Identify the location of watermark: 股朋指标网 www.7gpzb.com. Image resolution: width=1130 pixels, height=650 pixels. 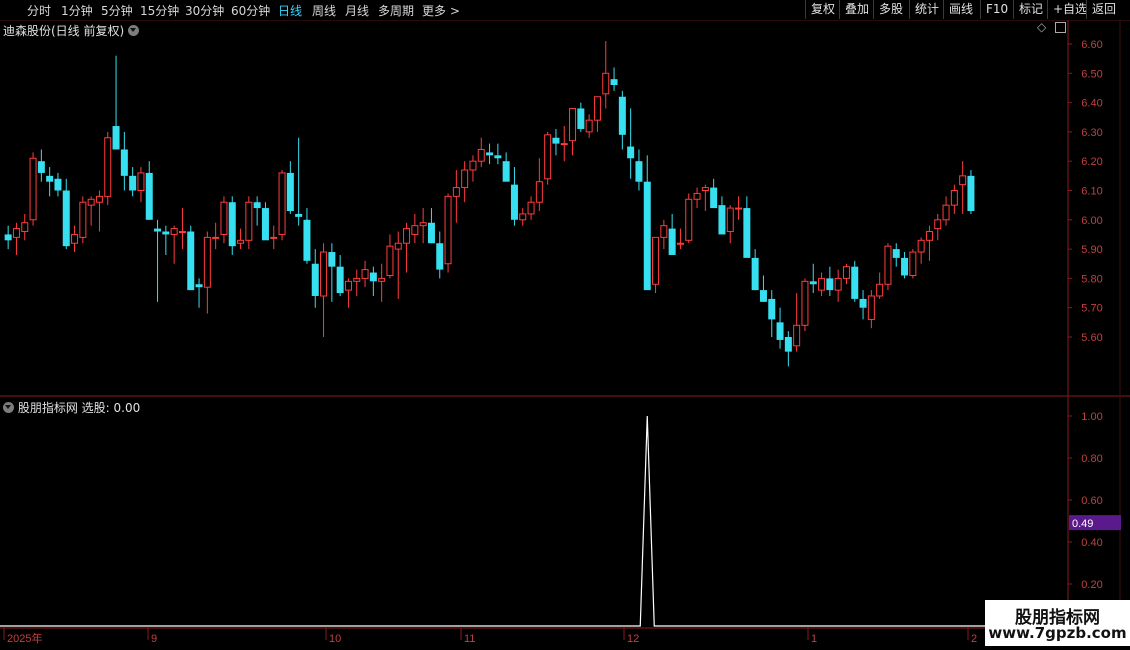
(1057, 623).